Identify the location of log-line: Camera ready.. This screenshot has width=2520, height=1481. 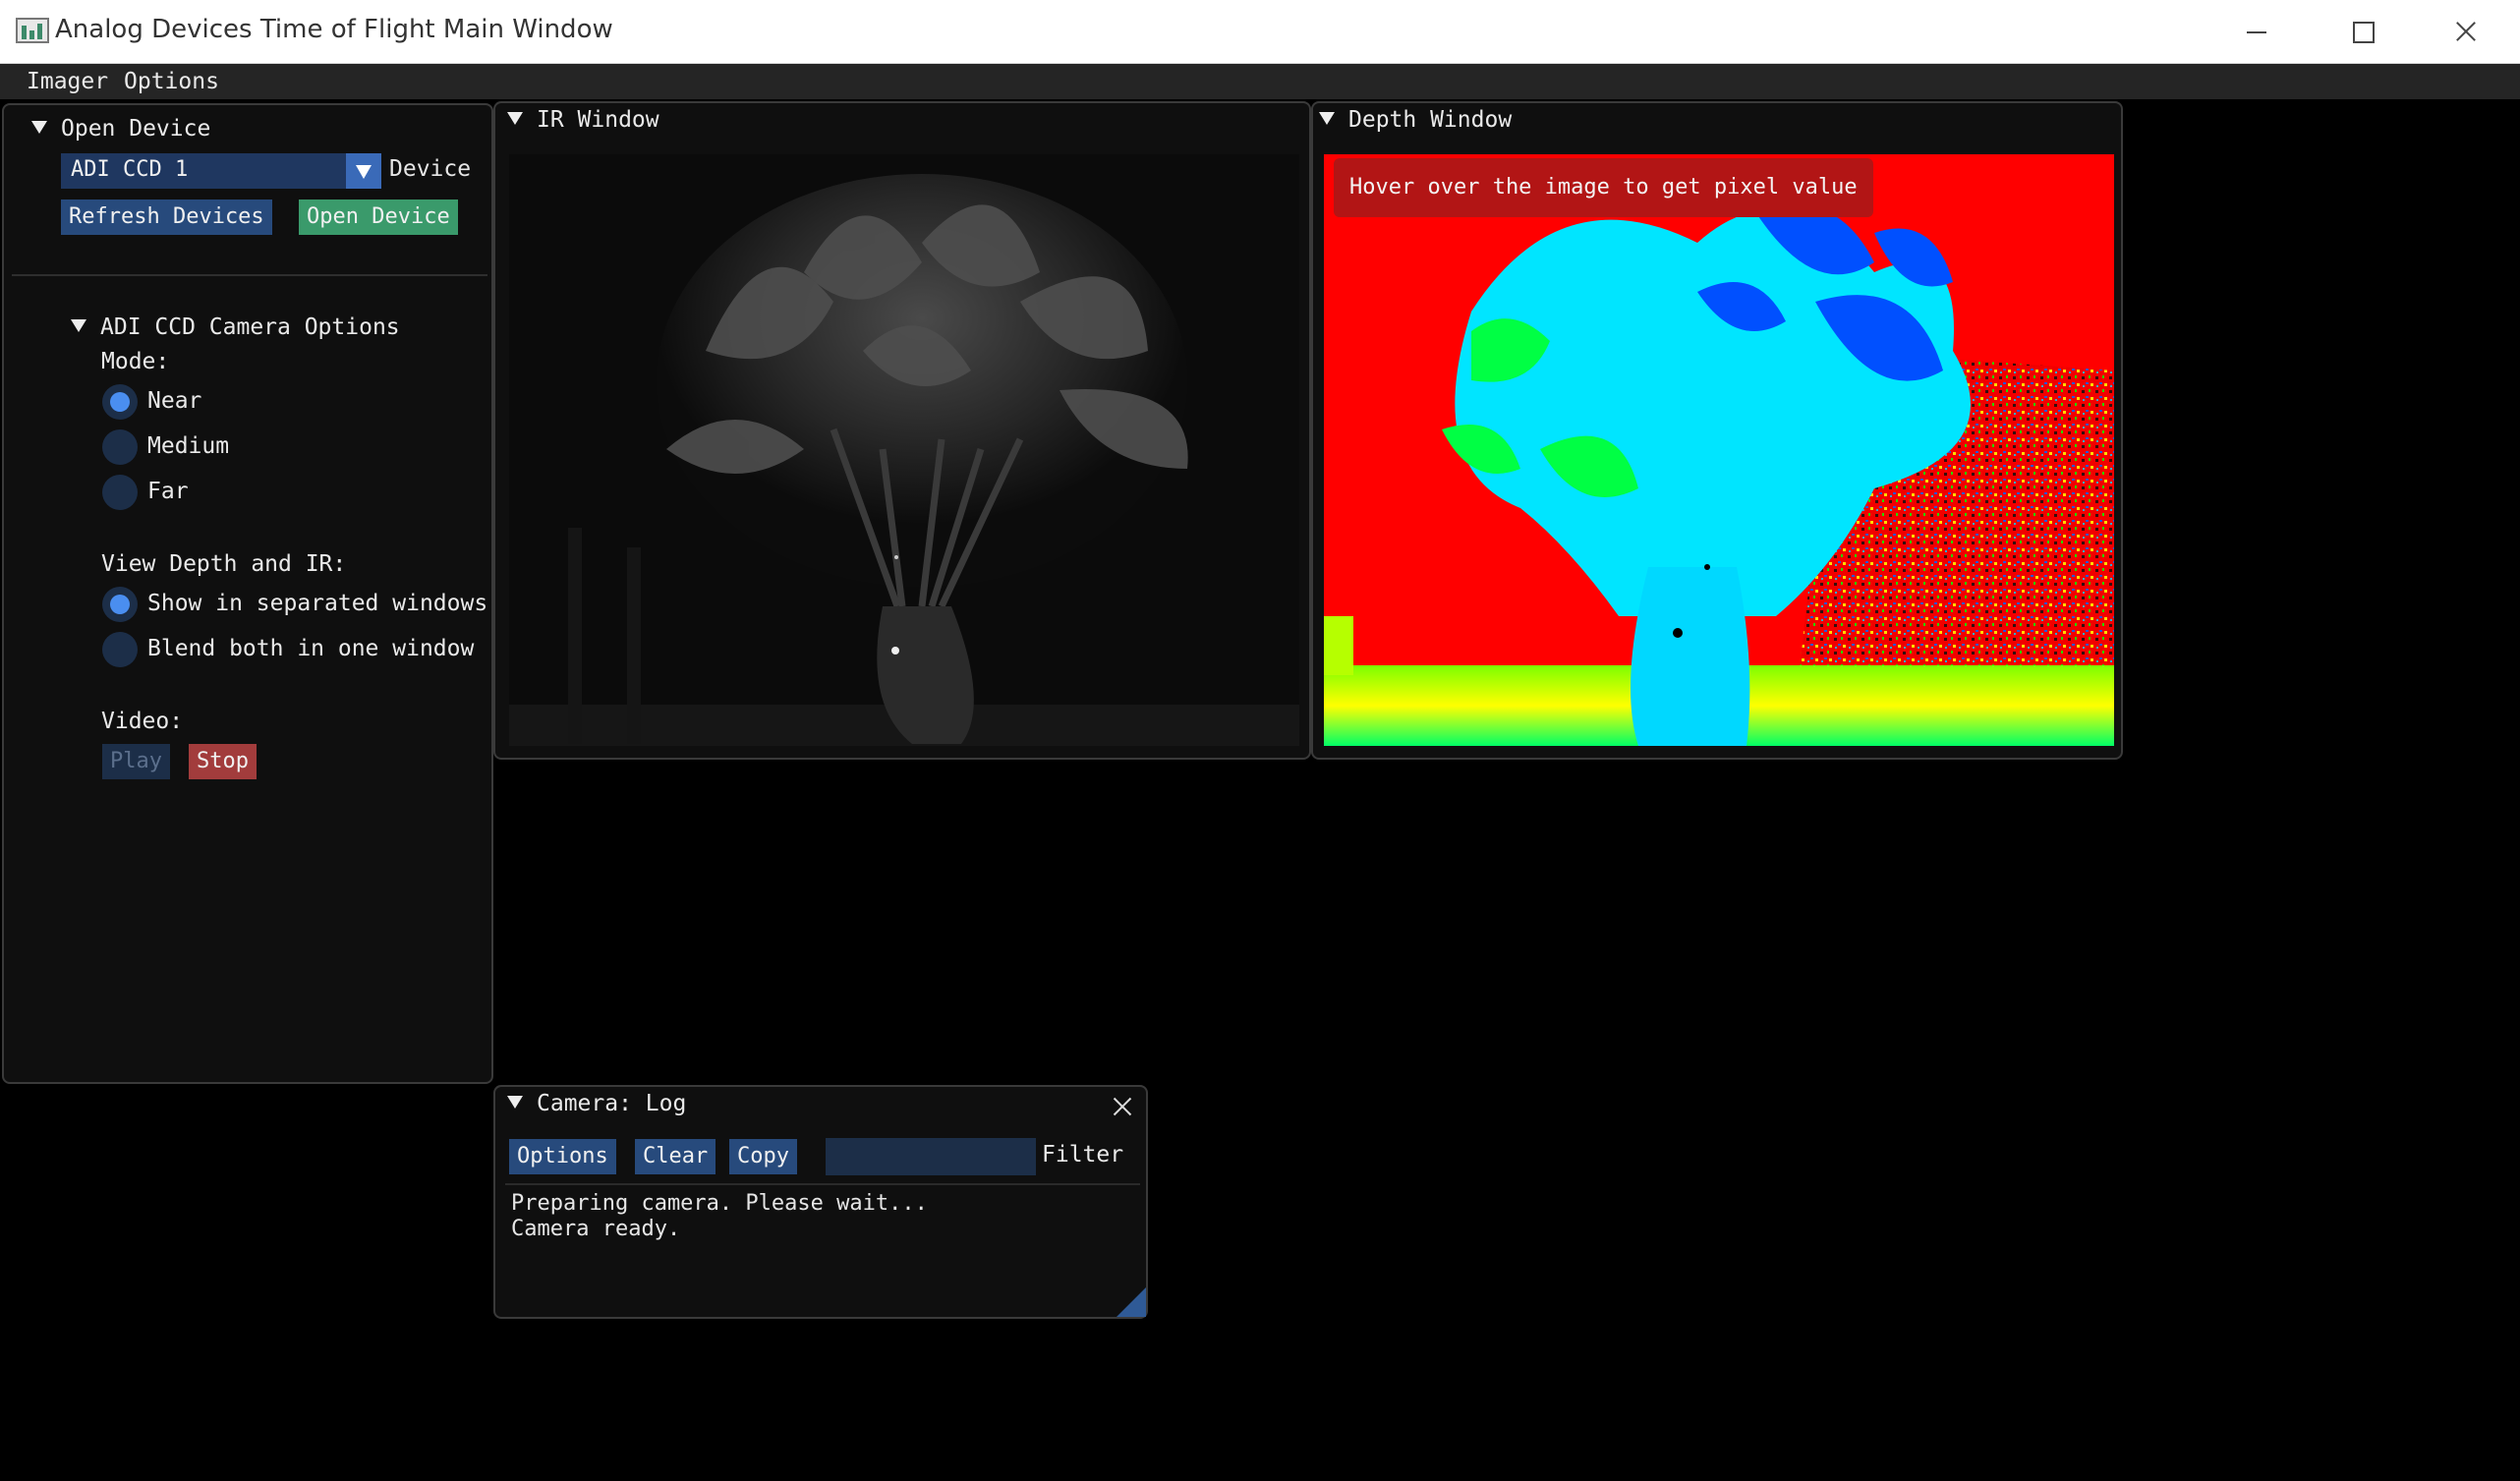
(596, 1229).